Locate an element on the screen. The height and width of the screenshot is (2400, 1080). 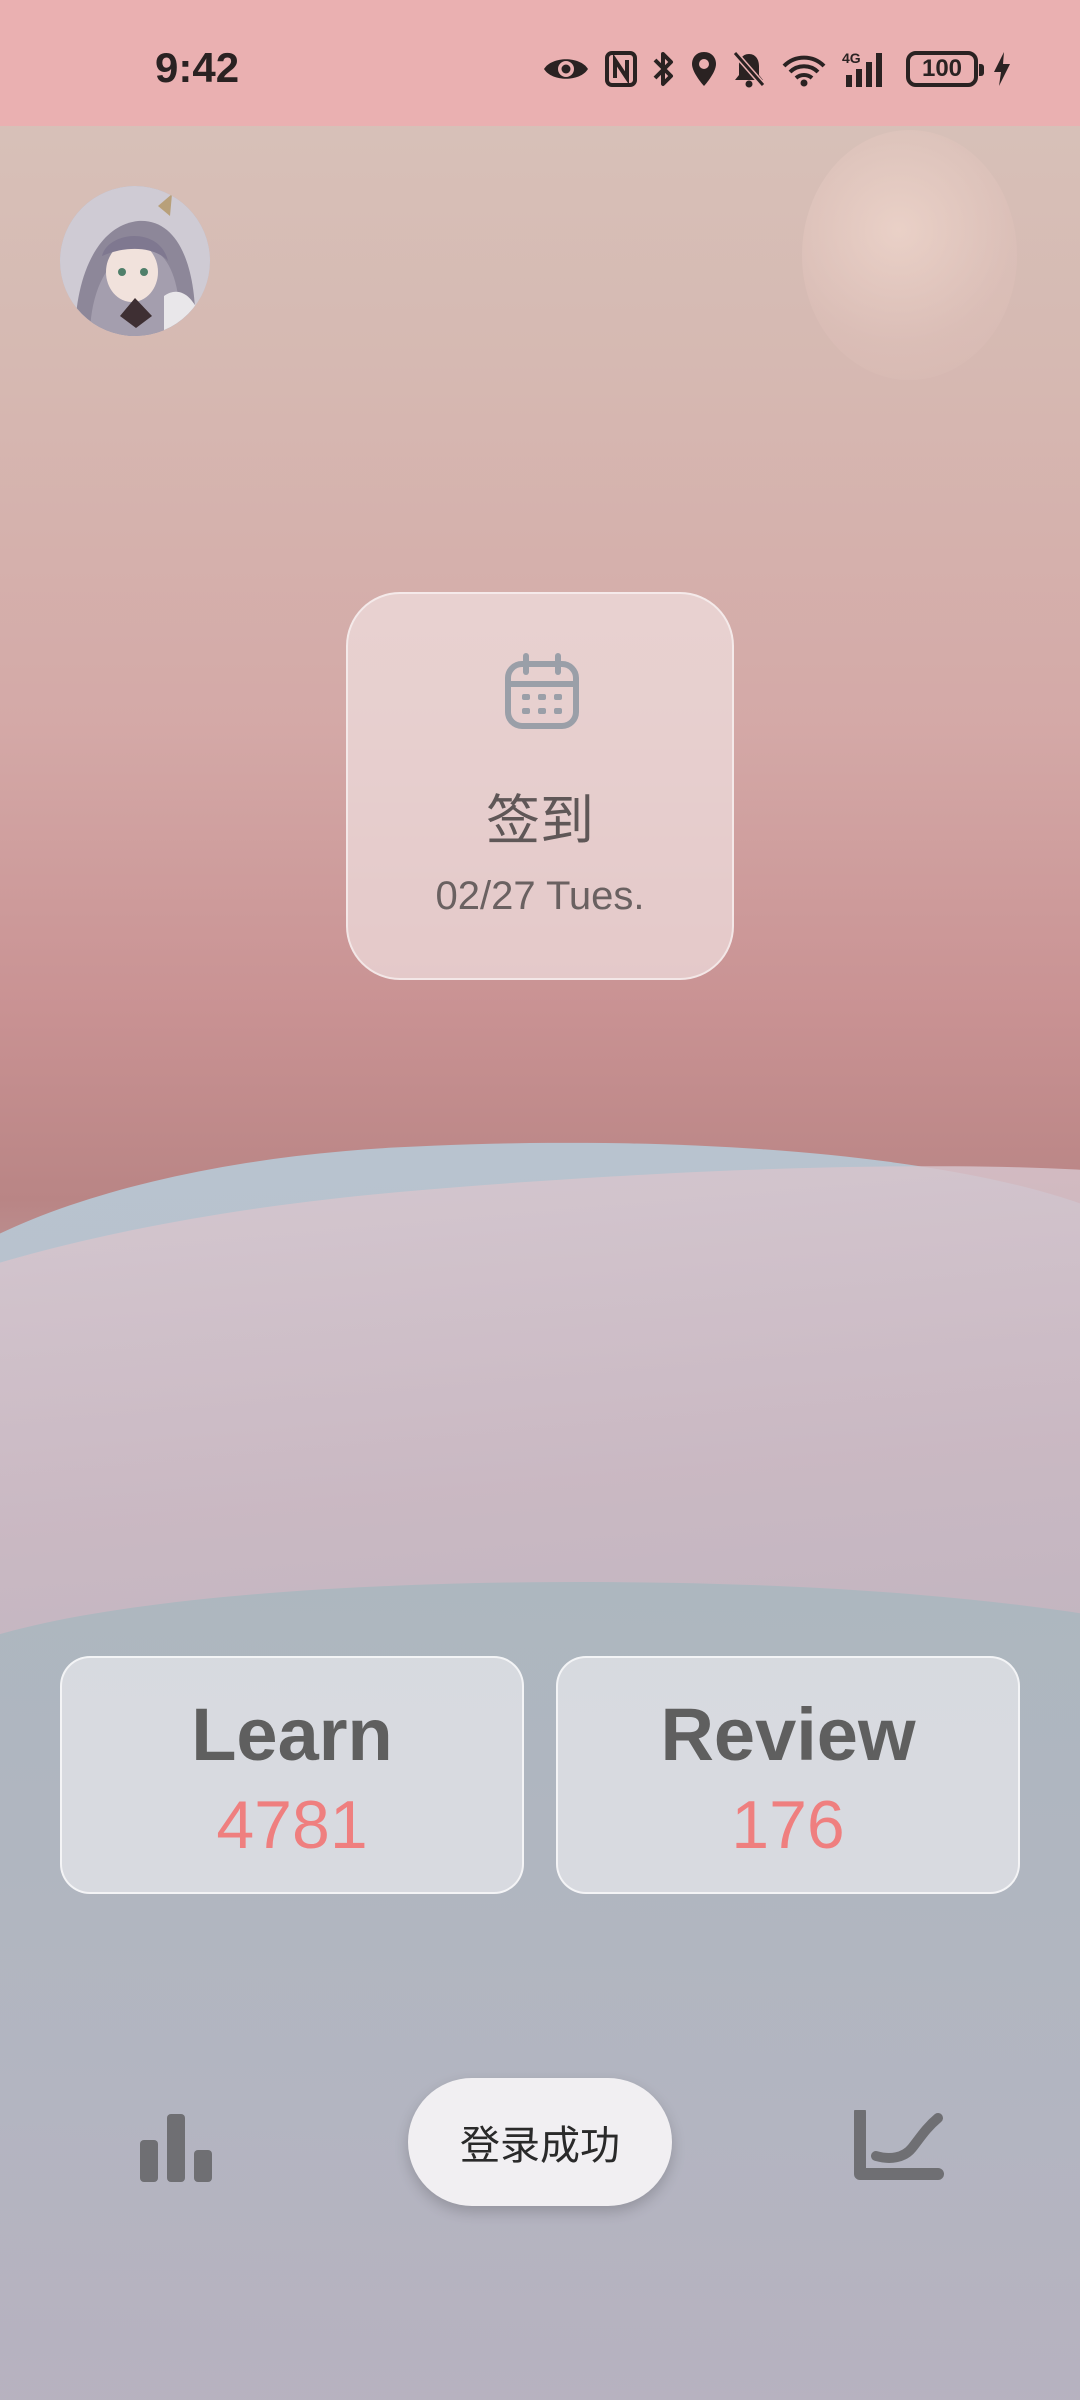
bar-chart-icon is located at coordinates (176, 2146).